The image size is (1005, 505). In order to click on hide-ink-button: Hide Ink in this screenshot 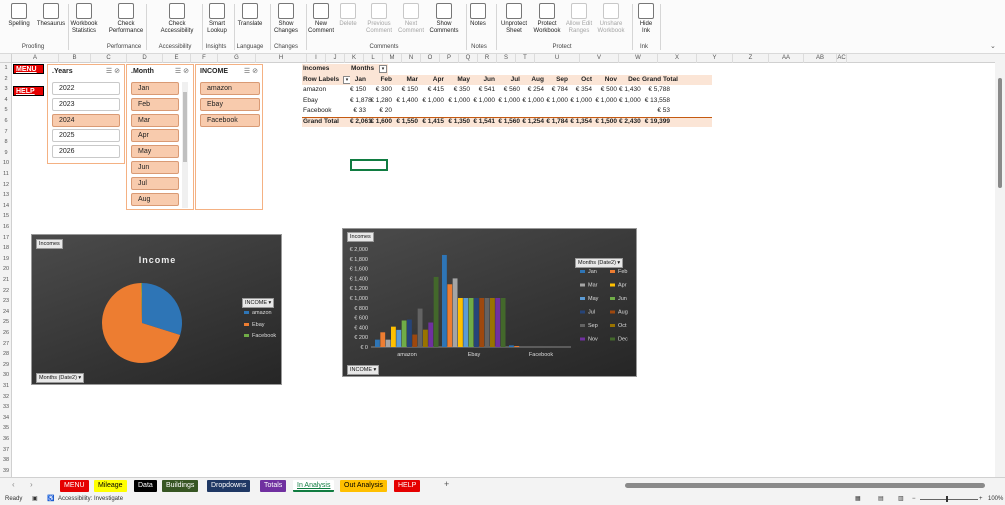, I will do `click(646, 19)`.